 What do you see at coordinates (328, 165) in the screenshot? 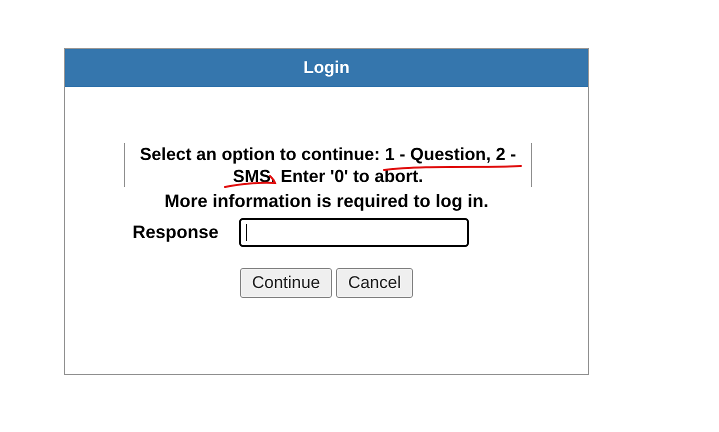
I see `message-text: Select an option to continue: 1 - Question, 2 - SMS. Enter '0' to abort.` at bounding box center [328, 165].